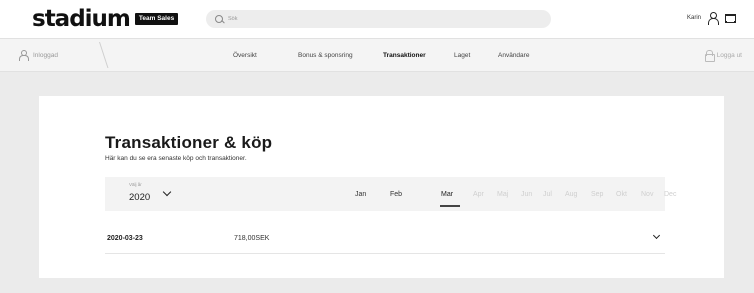 The image size is (754, 293). What do you see at coordinates (189, 142) in the screenshot?
I see `page-title: Transaktioner & köp` at bounding box center [189, 142].